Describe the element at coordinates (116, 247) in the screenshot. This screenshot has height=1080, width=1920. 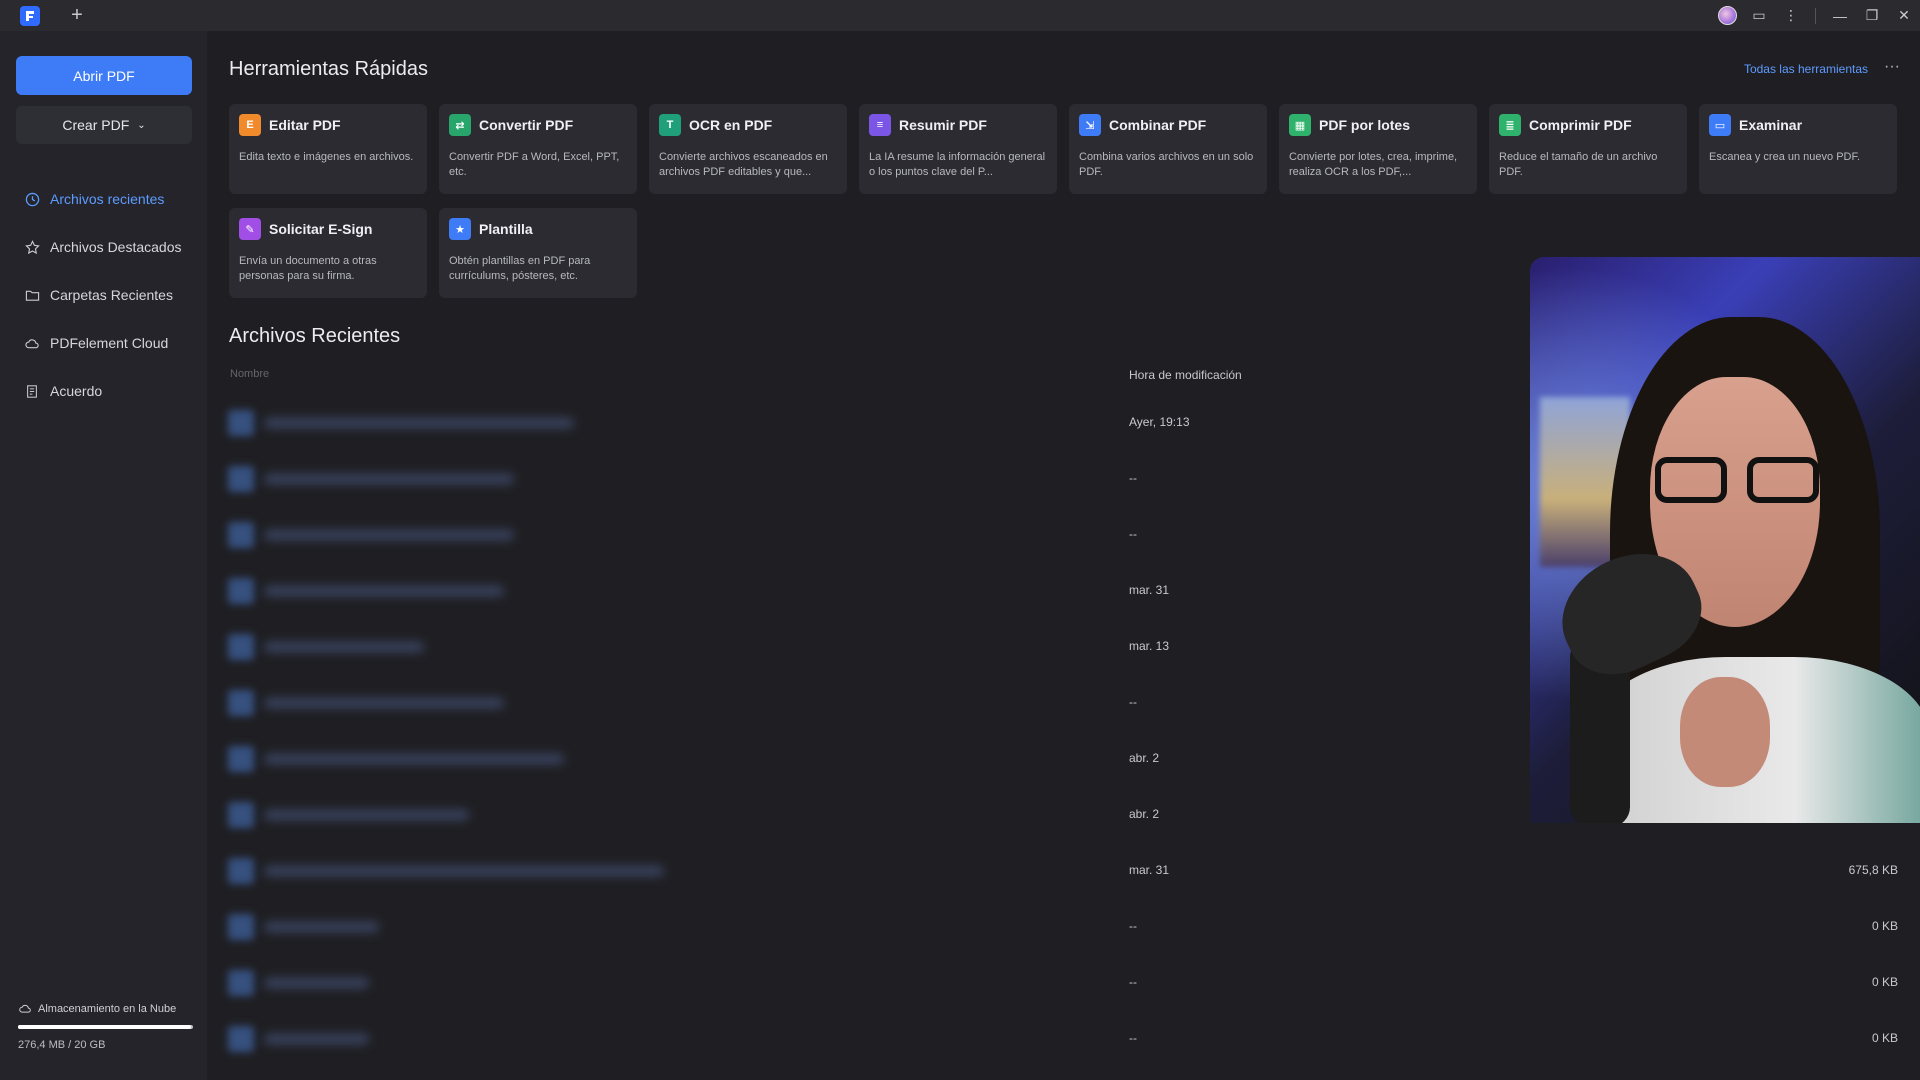
I see `sidebar-item-label: Archivos Destacados` at that location.